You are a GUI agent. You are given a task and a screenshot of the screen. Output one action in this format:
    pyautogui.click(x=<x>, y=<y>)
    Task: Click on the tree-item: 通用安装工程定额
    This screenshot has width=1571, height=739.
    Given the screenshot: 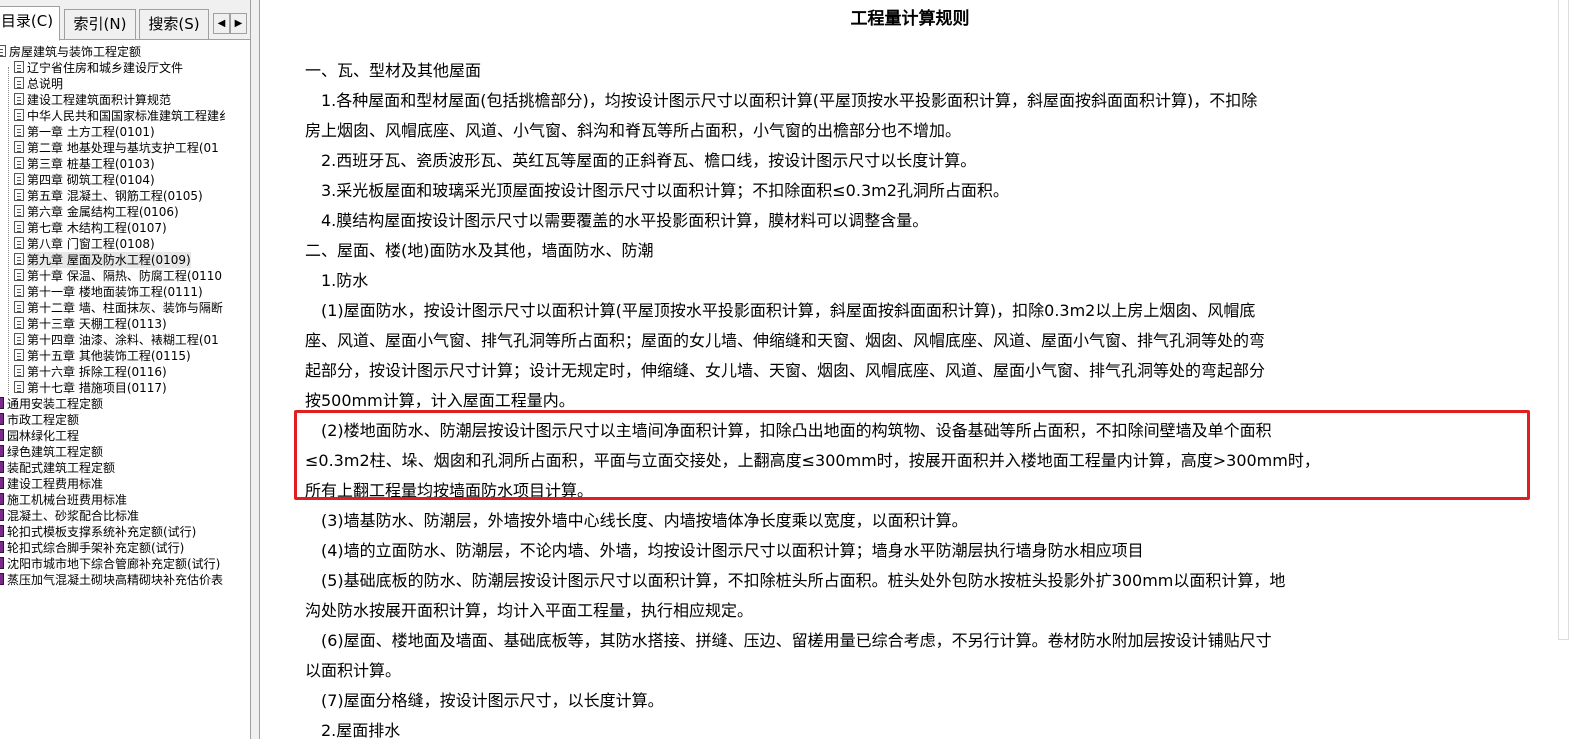 What is the action you would take?
    pyautogui.click(x=51, y=403)
    